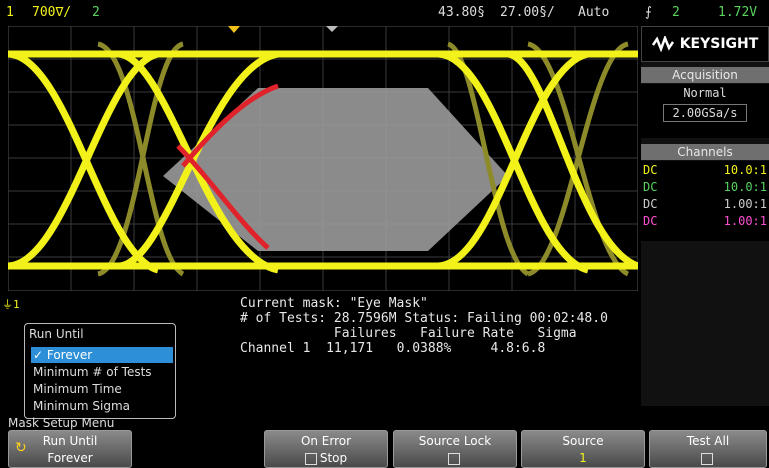 The image size is (769, 468). What do you see at coordinates (461, 12) in the screenshot?
I see `time-delay: 43.80§` at bounding box center [461, 12].